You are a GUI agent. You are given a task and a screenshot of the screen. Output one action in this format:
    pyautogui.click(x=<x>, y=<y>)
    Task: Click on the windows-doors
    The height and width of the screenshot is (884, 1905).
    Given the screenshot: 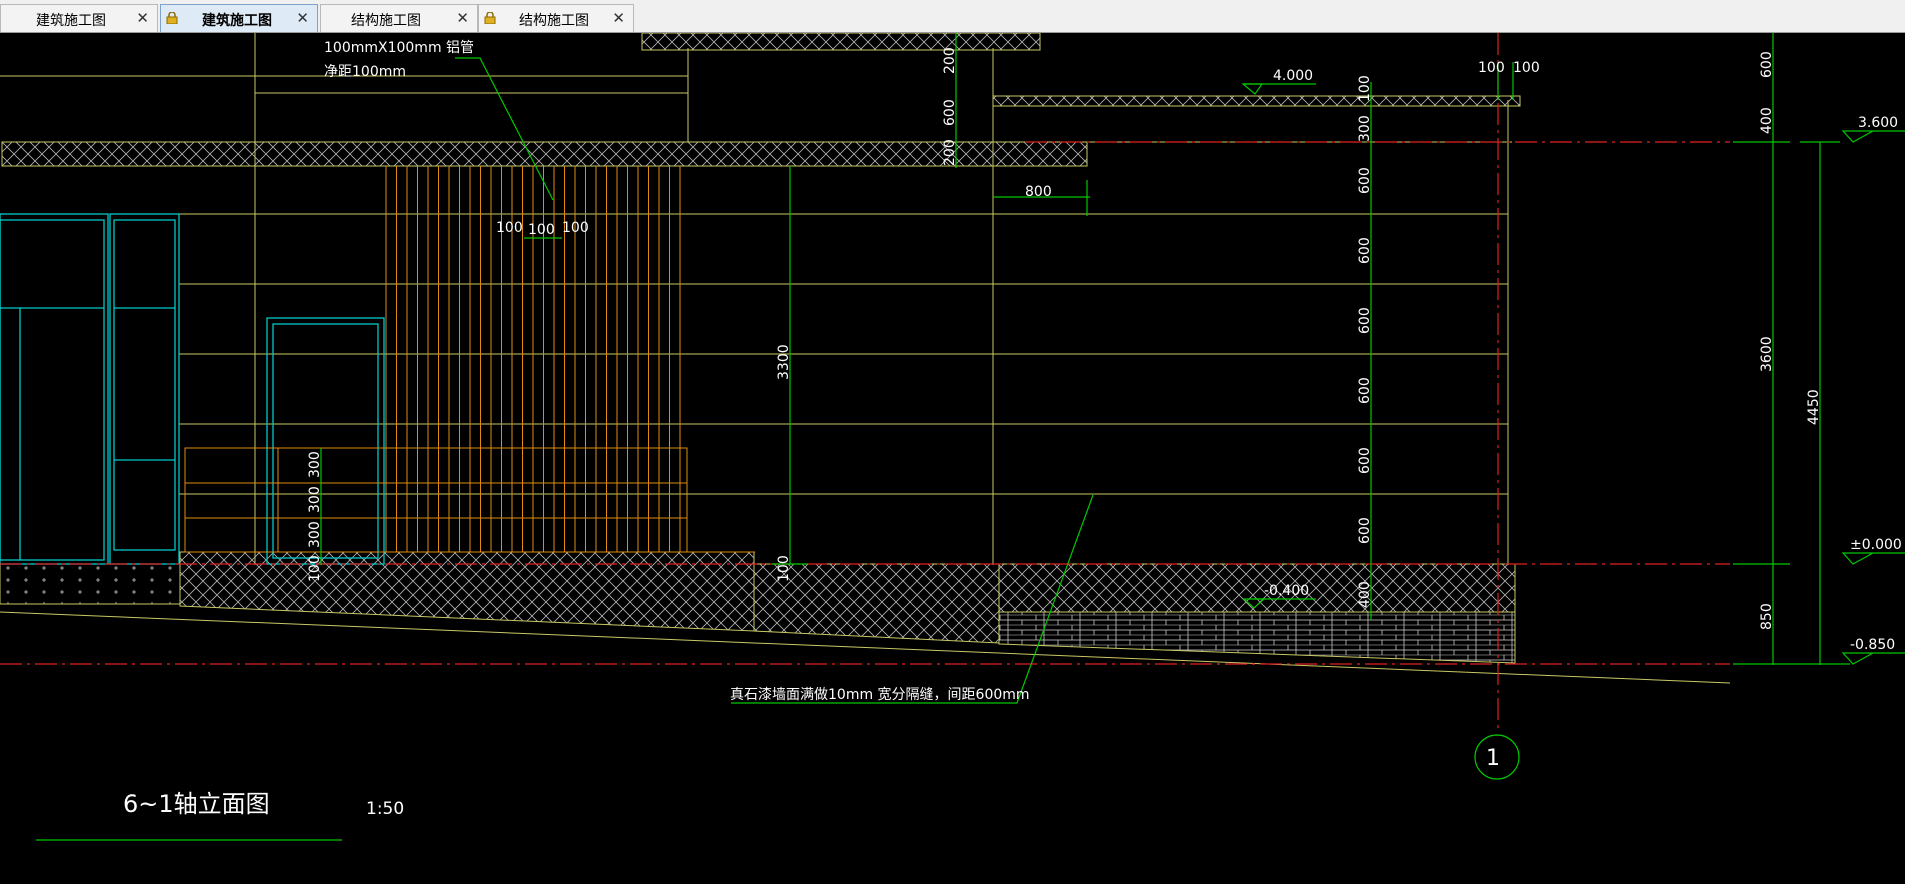 What is the action you would take?
    pyautogui.click(x=192, y=389)
    